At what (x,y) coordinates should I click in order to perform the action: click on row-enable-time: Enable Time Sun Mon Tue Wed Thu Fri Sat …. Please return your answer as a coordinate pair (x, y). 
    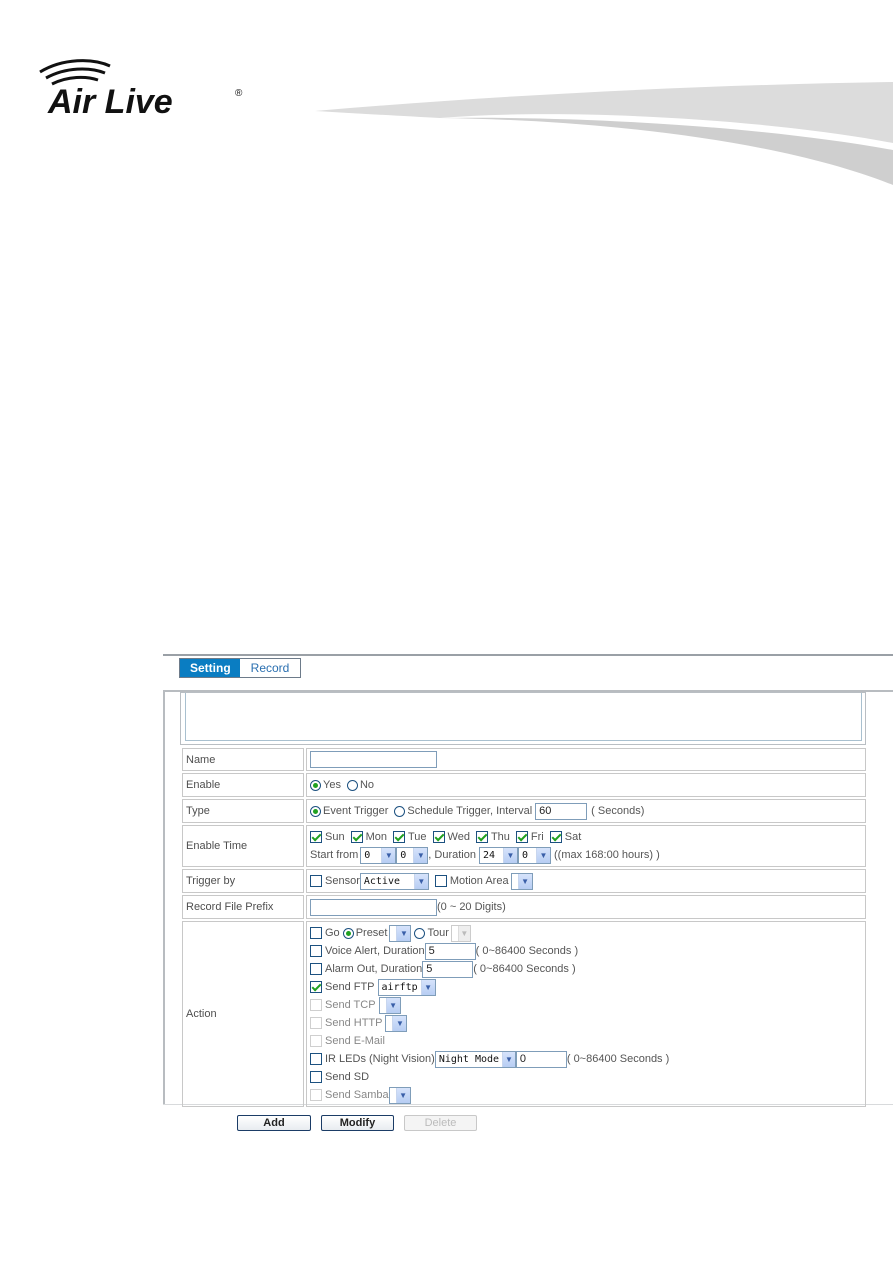
    Looking at the image, I should click on (524, 846).